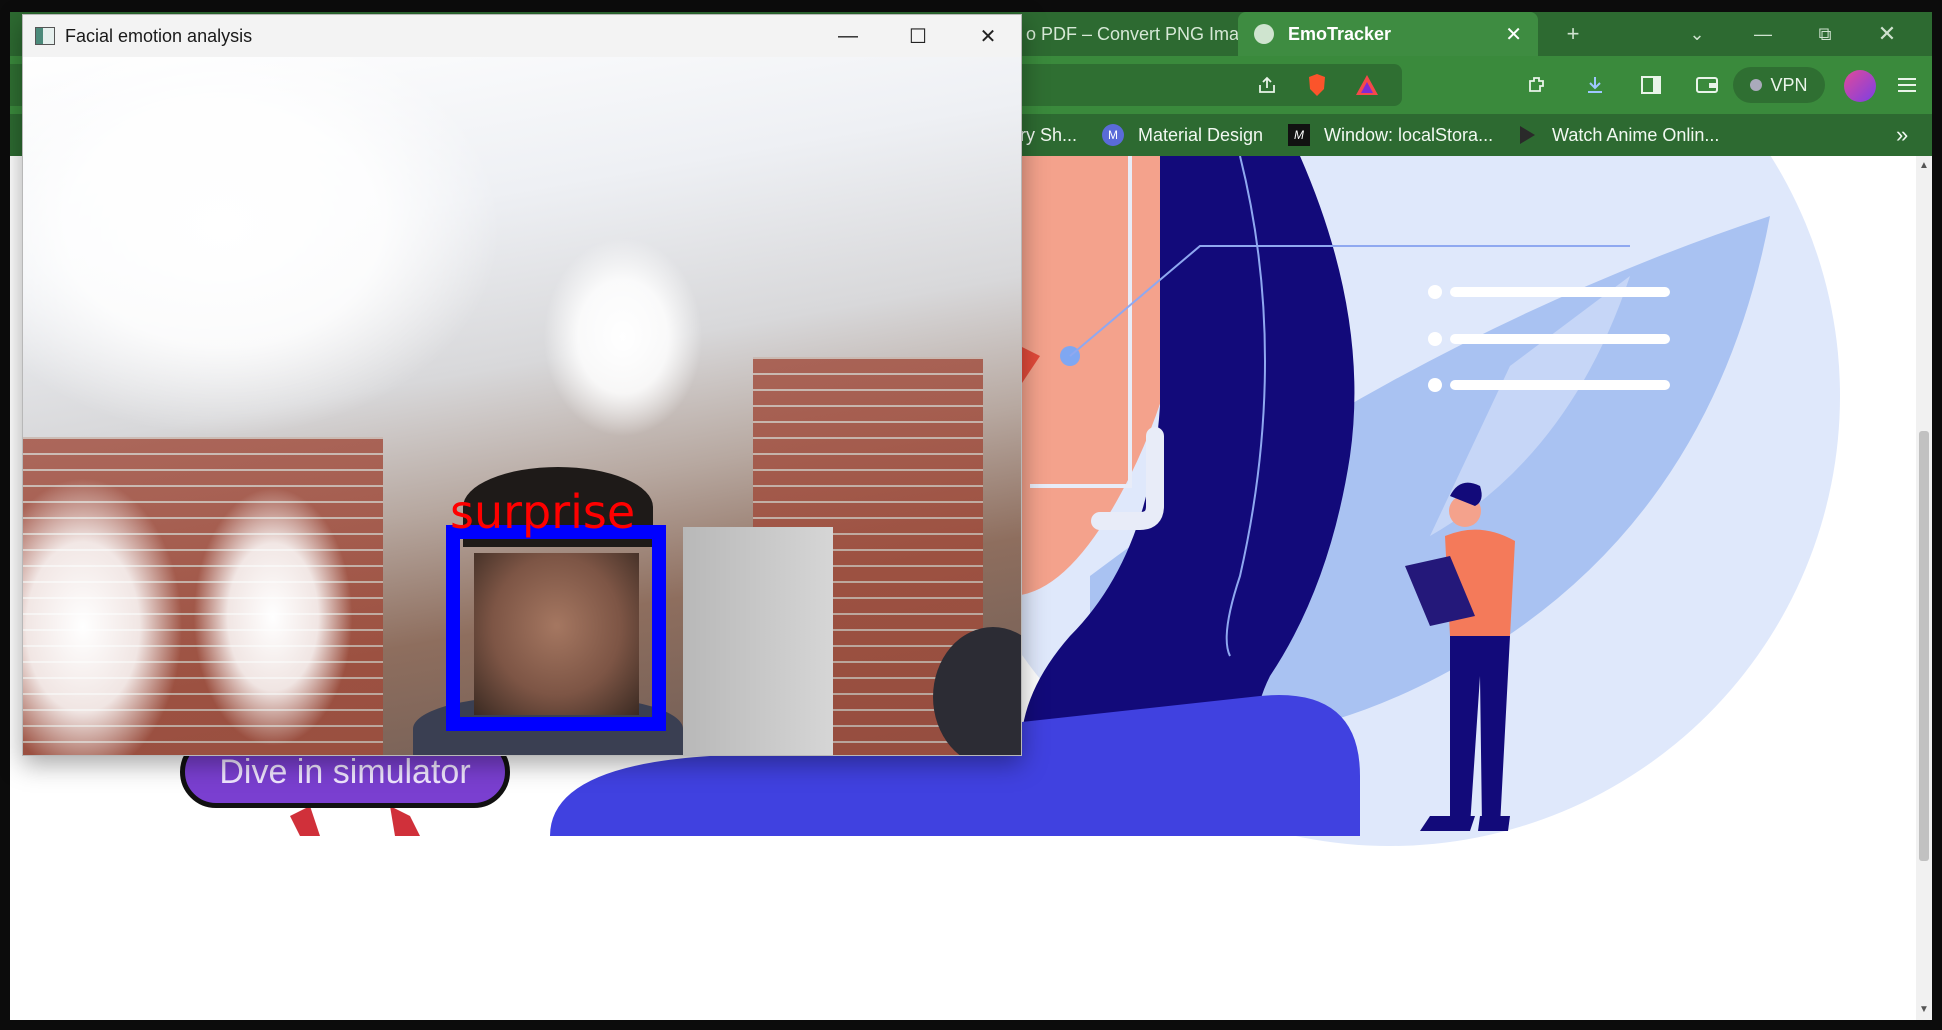 The image size is (1942, 1030). Describe the element at coordinates (1317, 85) in the screenshot. I see `brave-shields-icon` at that location.